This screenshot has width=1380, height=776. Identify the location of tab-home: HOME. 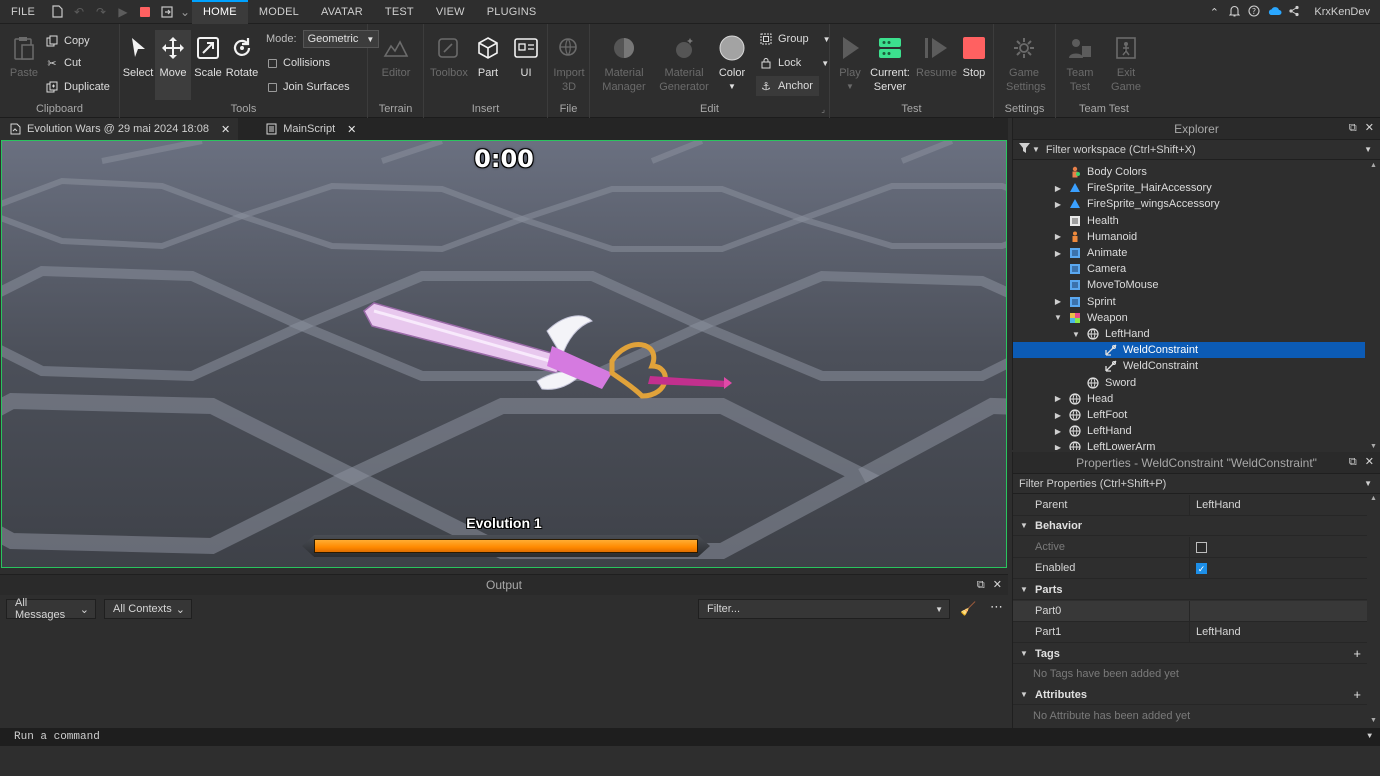
(220, 12).